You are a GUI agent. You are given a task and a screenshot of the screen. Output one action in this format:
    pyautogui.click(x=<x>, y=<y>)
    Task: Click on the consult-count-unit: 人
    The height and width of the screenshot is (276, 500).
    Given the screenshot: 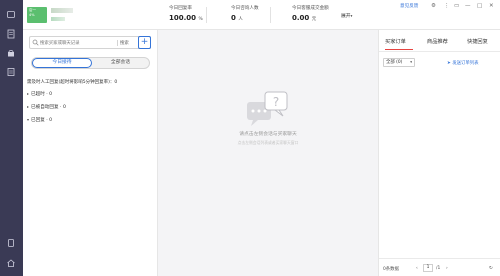 What is the action you would take?
    pyautogui.click(x=240, y=19)
    